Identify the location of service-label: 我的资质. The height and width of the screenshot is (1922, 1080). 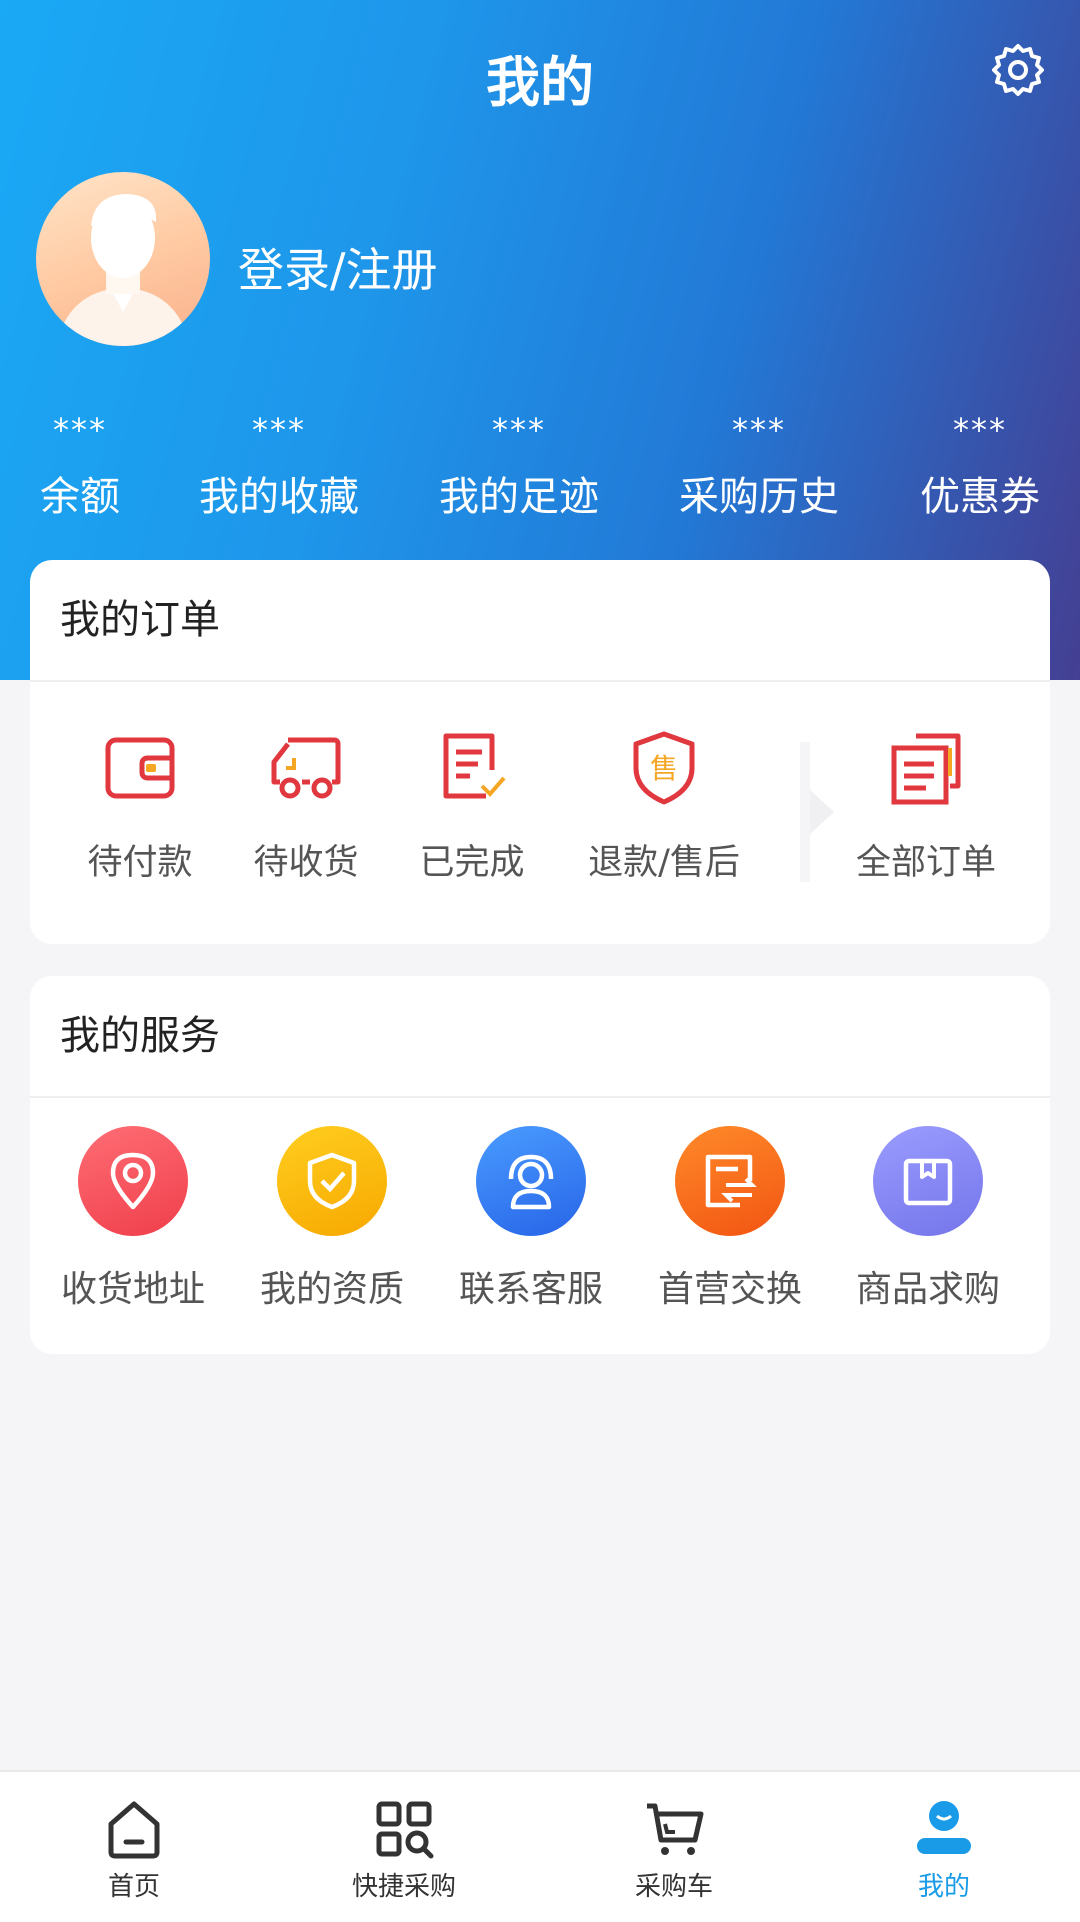
(331, 1289).